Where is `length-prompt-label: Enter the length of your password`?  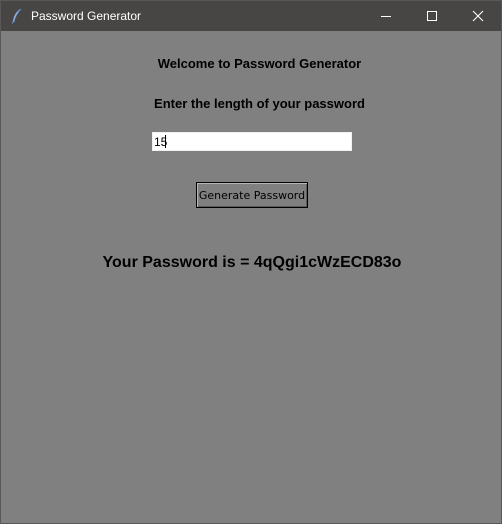
length-prompt-label: Enter the length of your password is located at coordinates (259, 103).